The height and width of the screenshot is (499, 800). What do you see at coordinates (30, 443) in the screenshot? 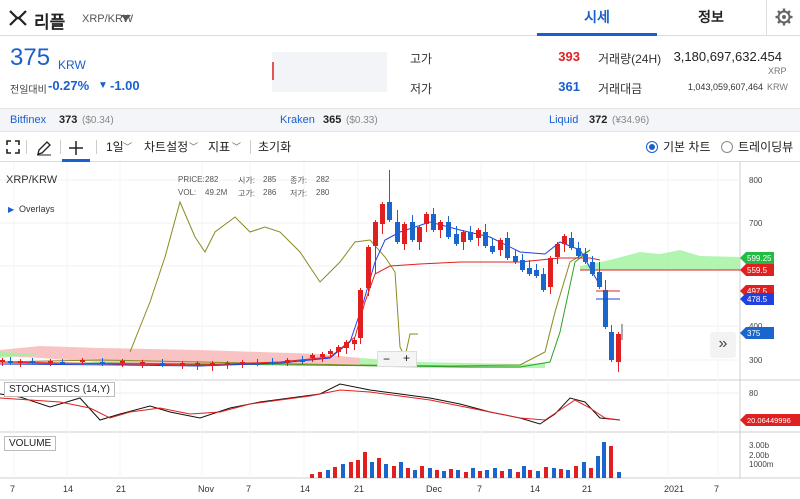
I see `volume-label: VOLUME` at bounding box center [30, 443].